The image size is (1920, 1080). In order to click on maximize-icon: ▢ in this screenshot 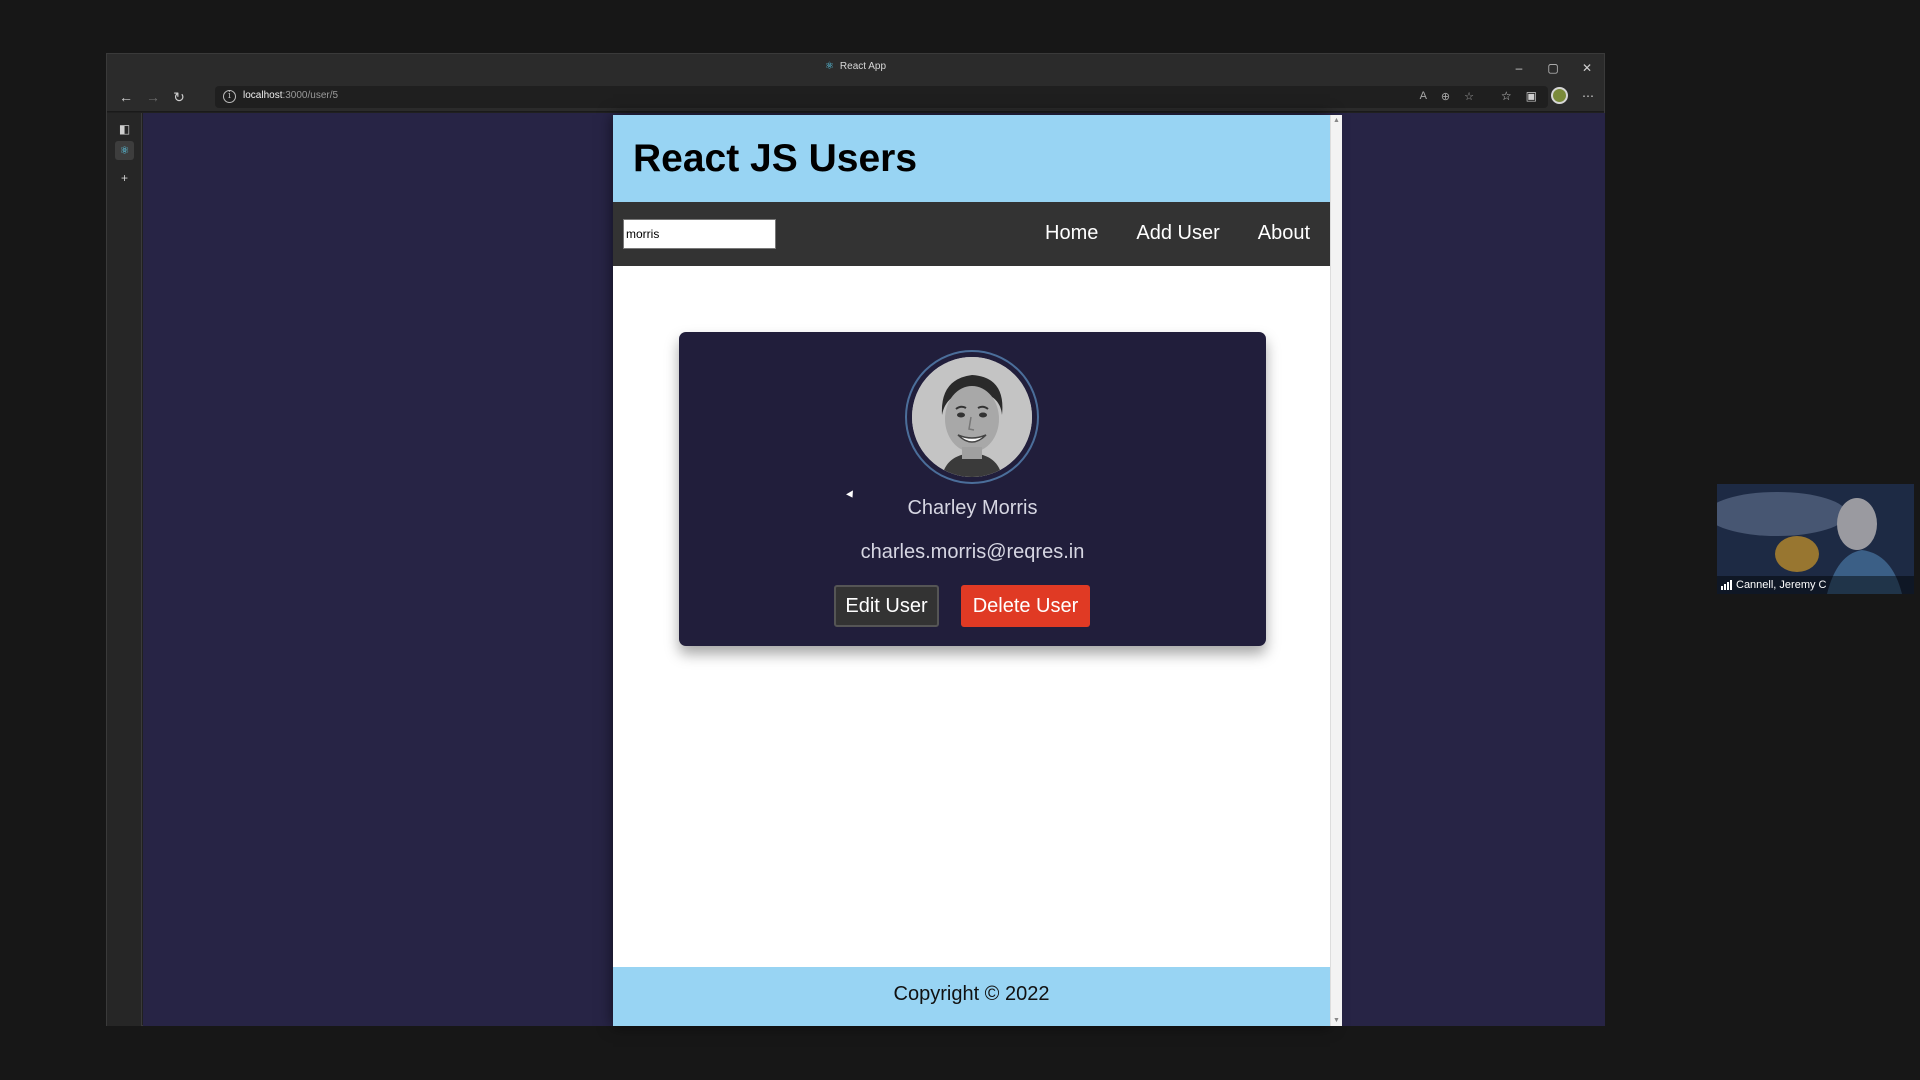, I will do `click(1553, 68)`.